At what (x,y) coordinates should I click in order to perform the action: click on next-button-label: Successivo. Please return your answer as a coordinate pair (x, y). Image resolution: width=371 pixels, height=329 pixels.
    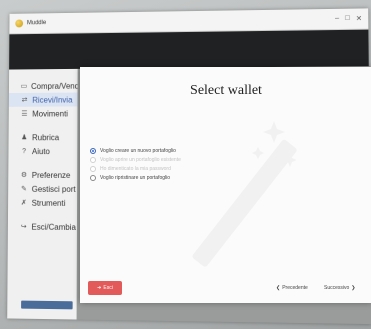
    Looking at the image, I should click on (337, 288).